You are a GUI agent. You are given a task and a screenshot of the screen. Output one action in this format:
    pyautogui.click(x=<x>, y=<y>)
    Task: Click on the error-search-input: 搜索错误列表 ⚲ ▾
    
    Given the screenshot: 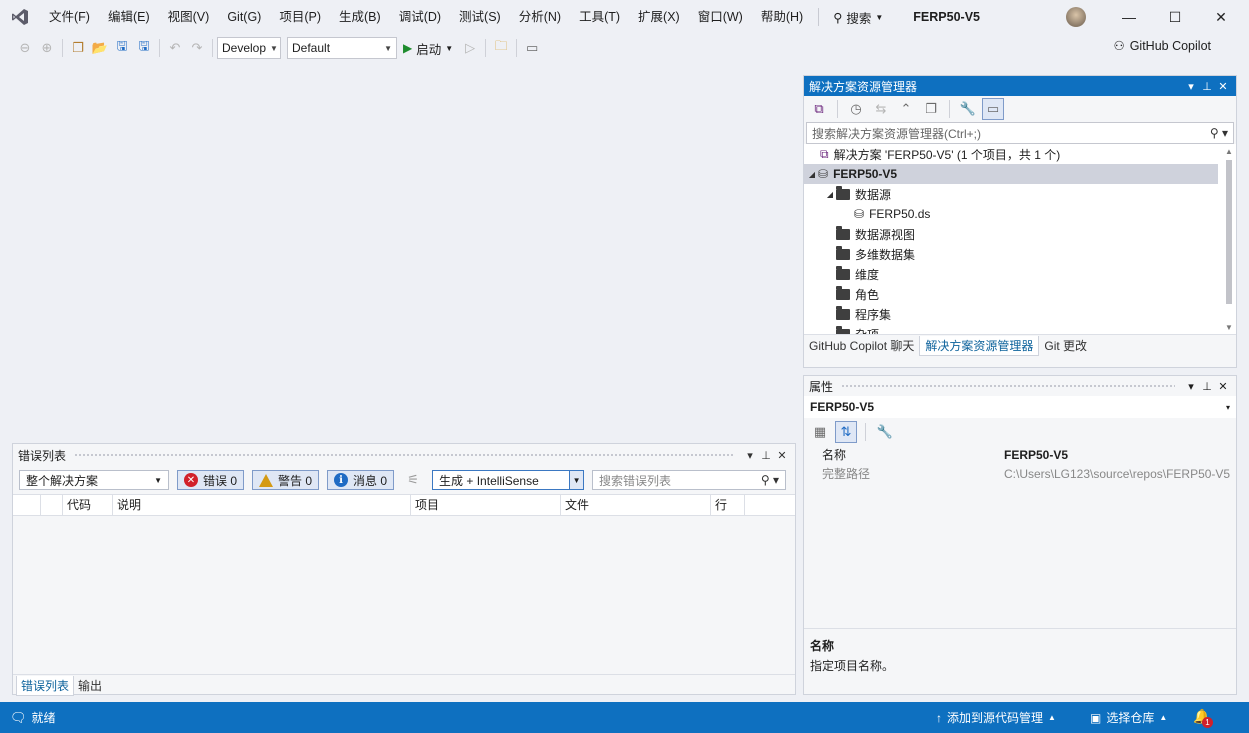 What is the action you would take?
    pyautogui.click(x=689, y=480)
    